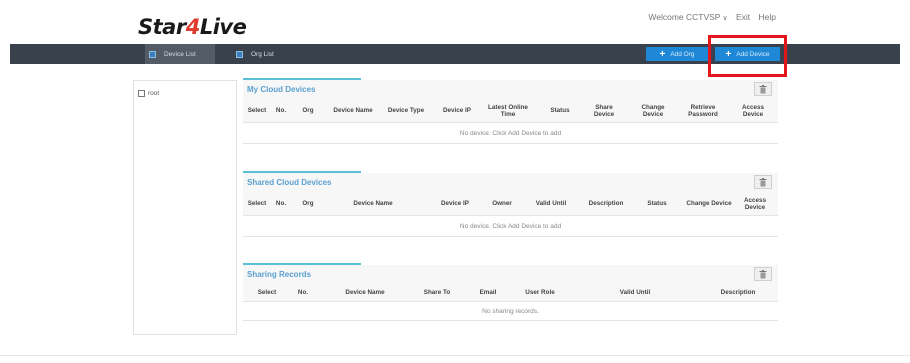 The width and height of the screenshot is (910, 363). What do you see at coordinates (684, 17) in the screenshot?
I see `welcome-user-menu: Welcome CCTVSP` at bounding box center [684, 17].